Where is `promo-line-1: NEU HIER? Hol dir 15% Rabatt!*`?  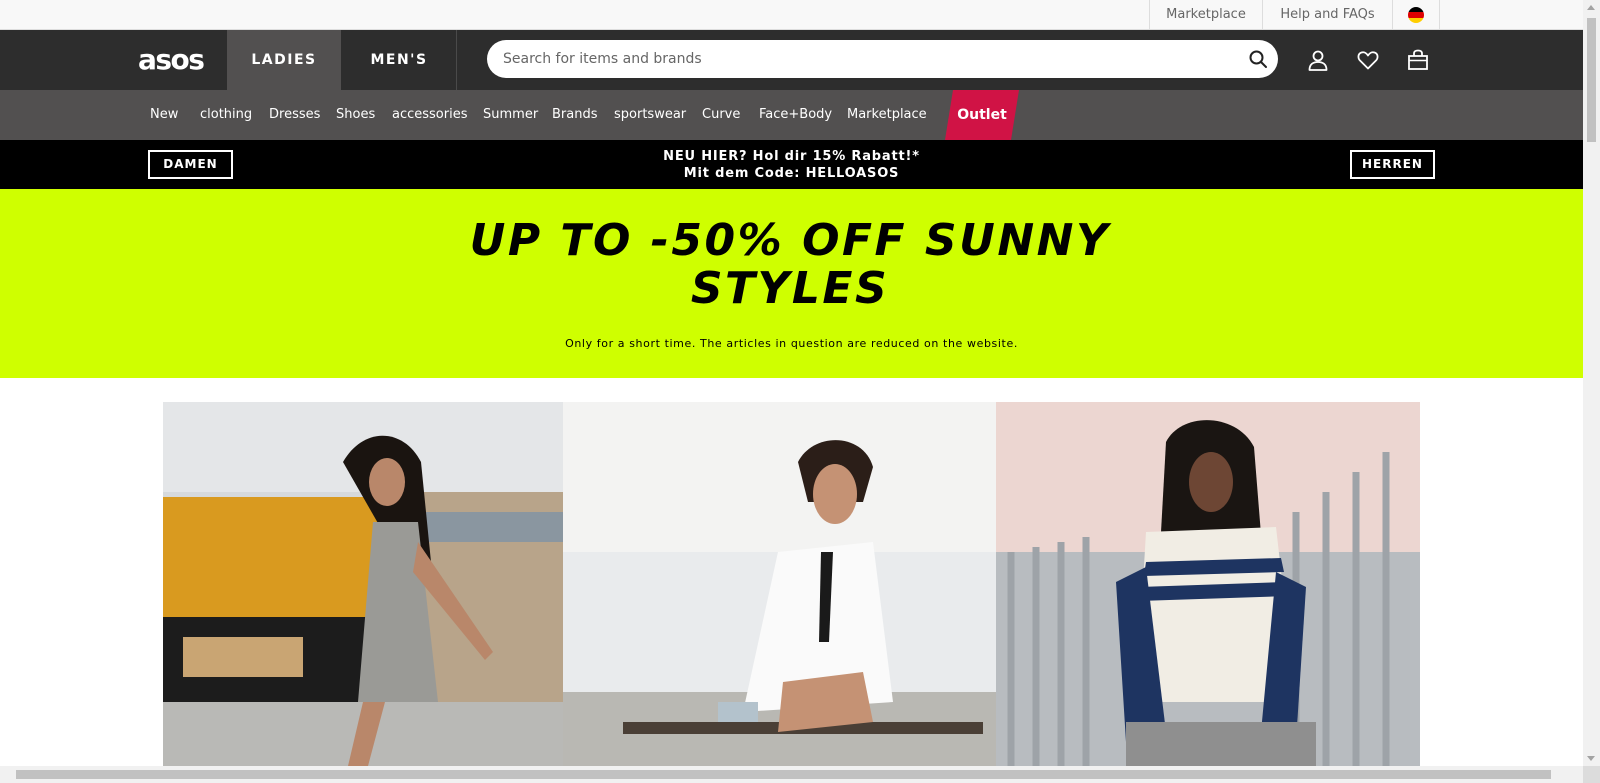 promo-line-1: NEU HIER? Hol dir 15% Rabatt!* is located at coordinates (791, 156).